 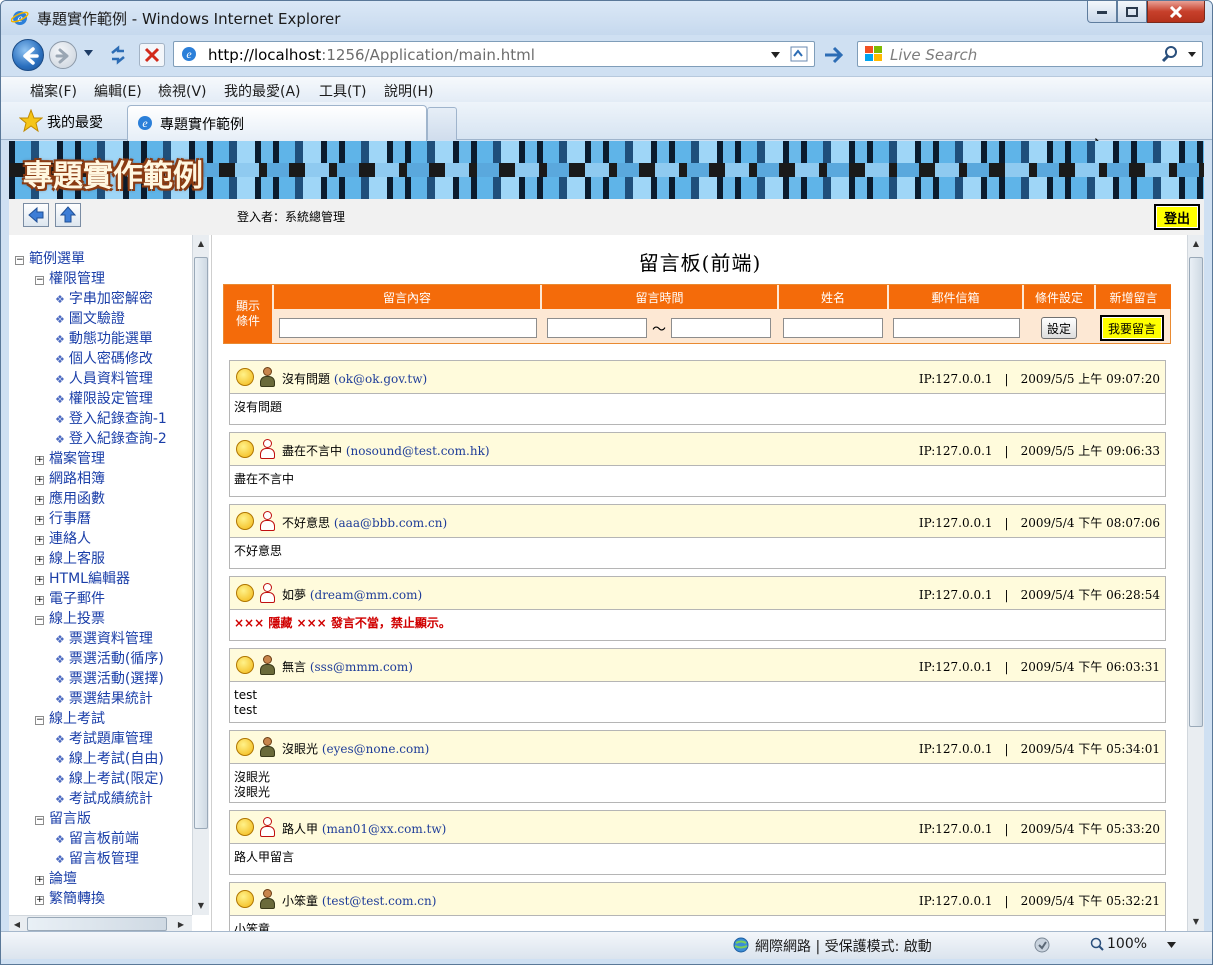 What do you see at coordinates (408, 328) in the screenshot?
I see `content-filter-input` at bounding box center [408, 328].